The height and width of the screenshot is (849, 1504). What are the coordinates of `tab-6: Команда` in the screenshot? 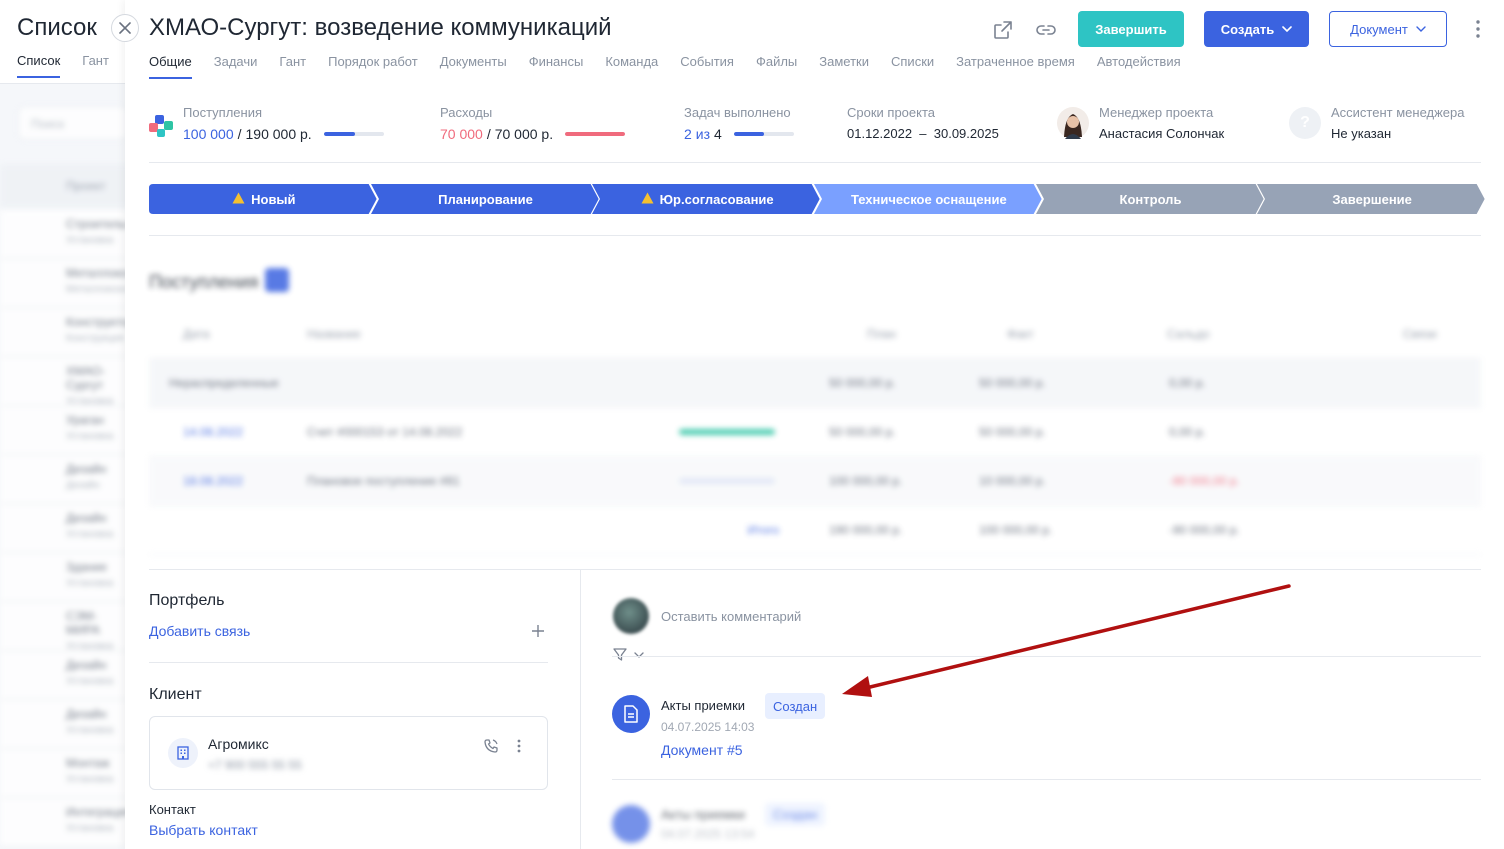 It's located at (631, 66).